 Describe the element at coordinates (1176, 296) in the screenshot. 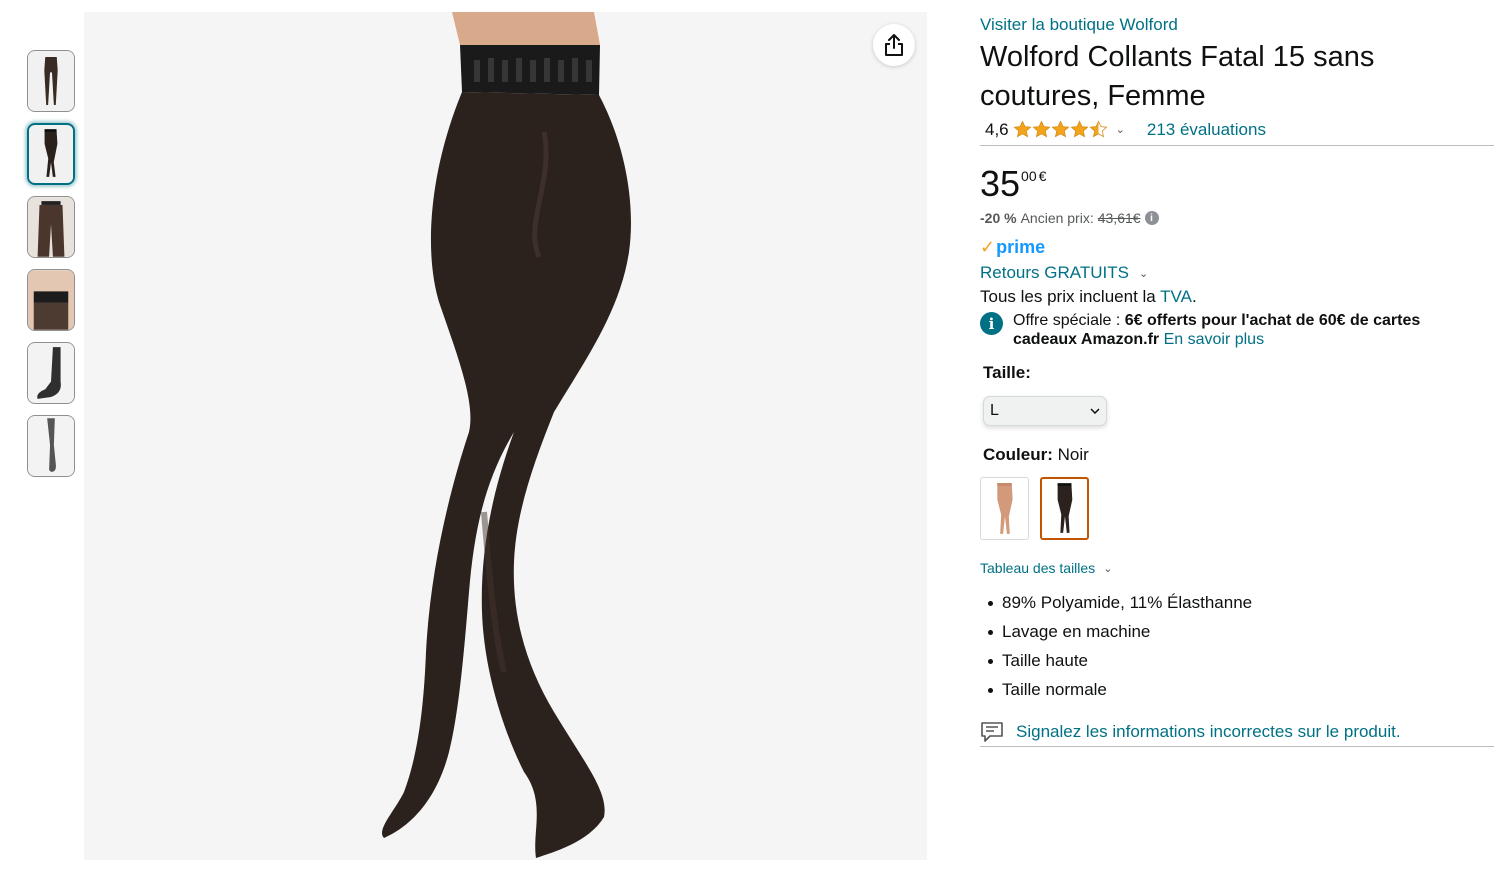

I see `tva-link: TVA` at that location.